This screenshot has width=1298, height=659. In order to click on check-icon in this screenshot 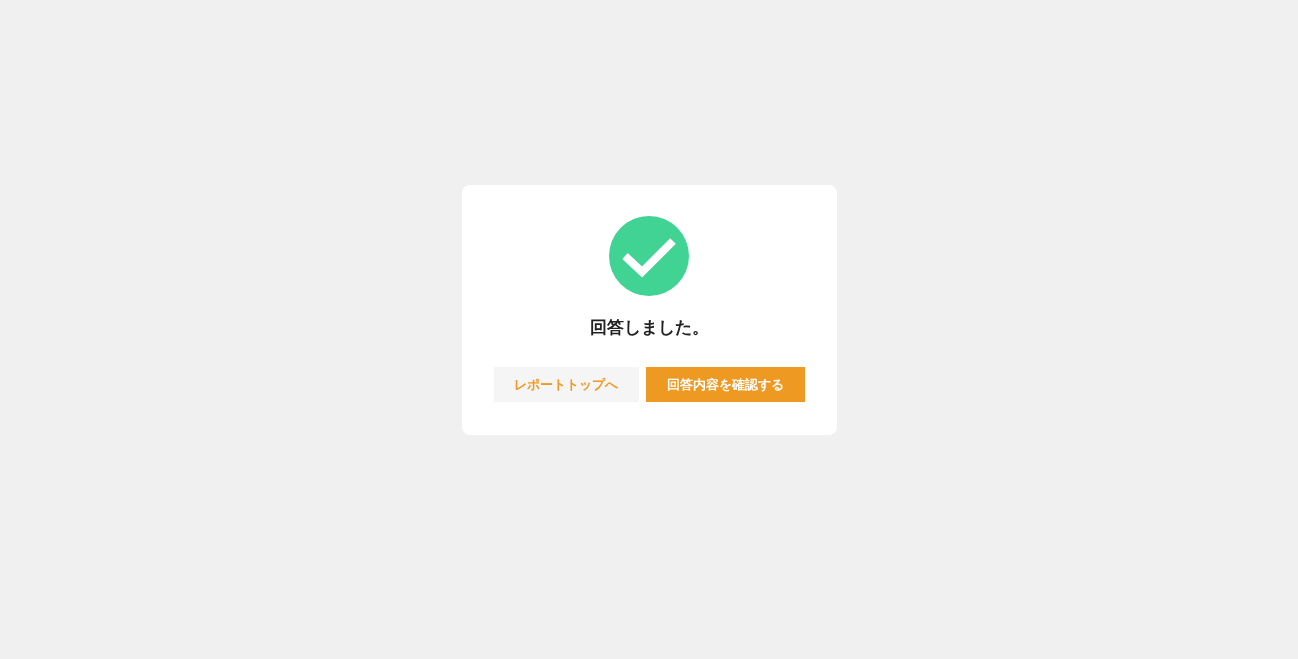, I will do `click(649, 256)`.